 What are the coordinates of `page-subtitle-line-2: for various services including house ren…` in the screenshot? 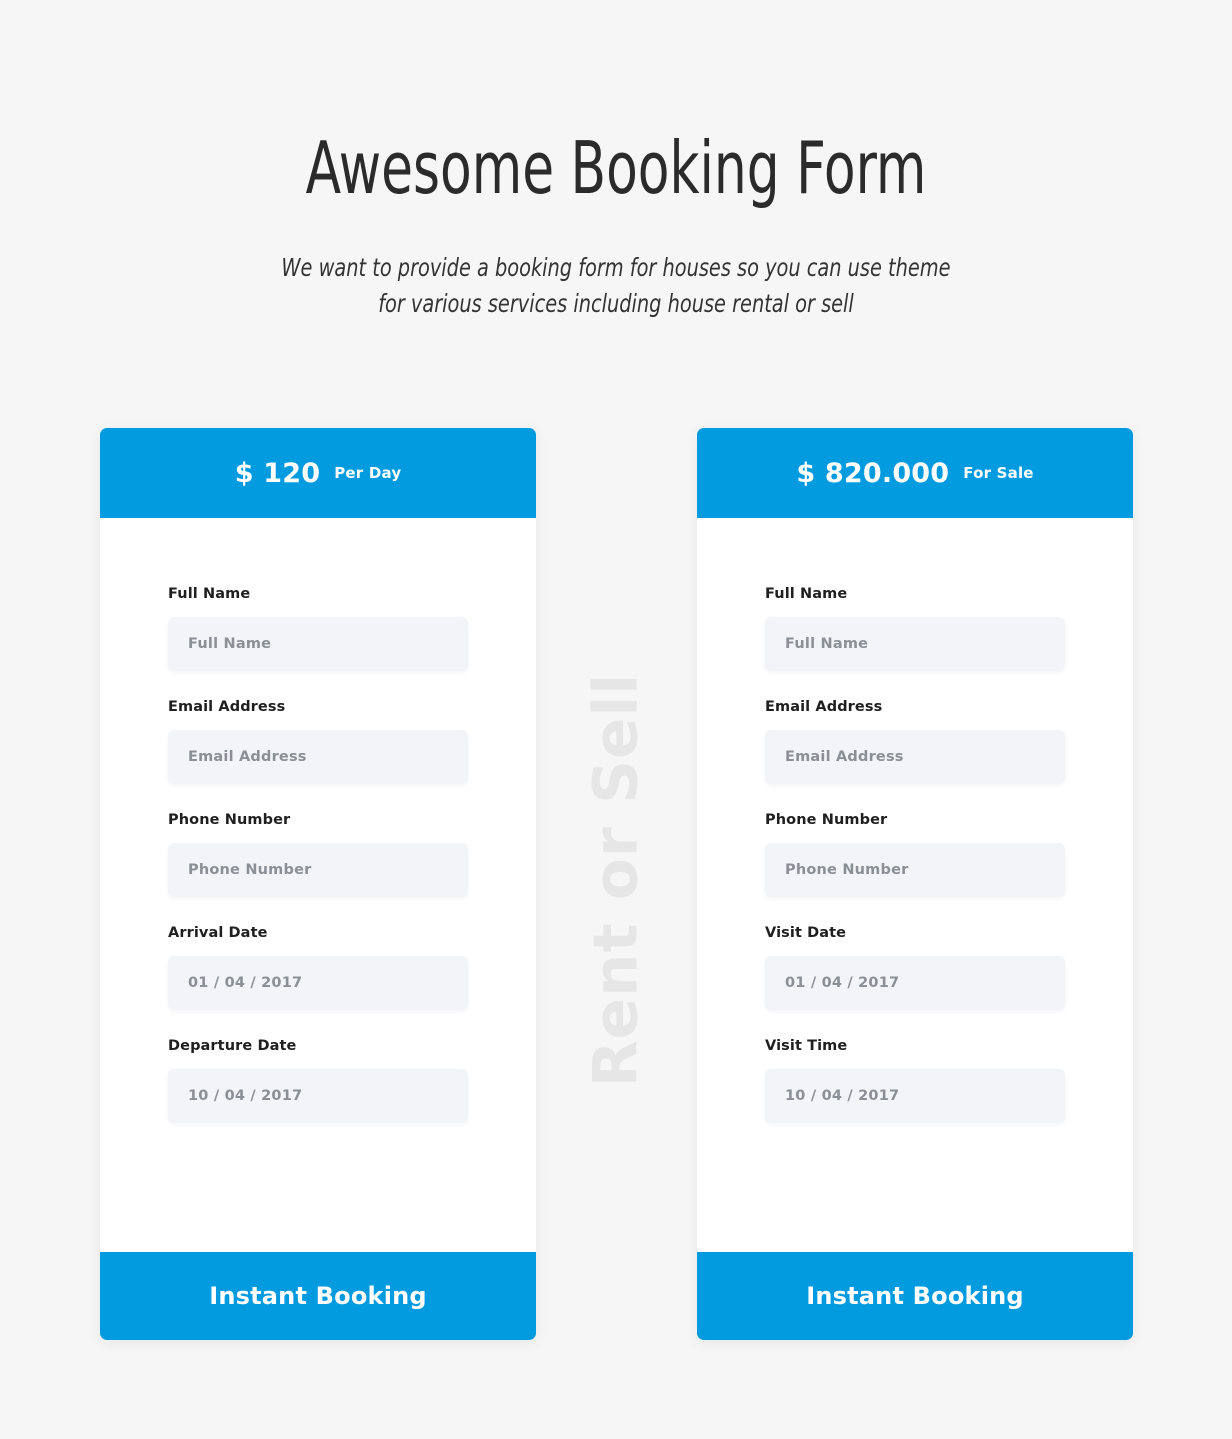 It's located at (616, 303).